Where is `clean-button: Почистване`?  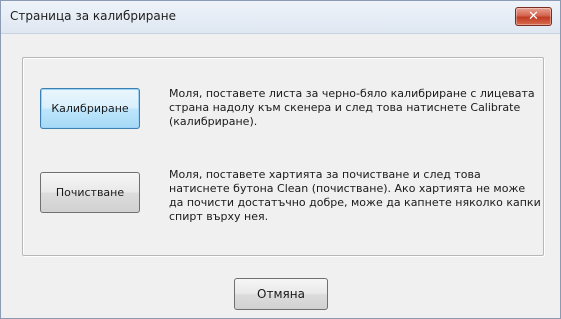 clean-button: Почистване is located at coordinates (90, 192).